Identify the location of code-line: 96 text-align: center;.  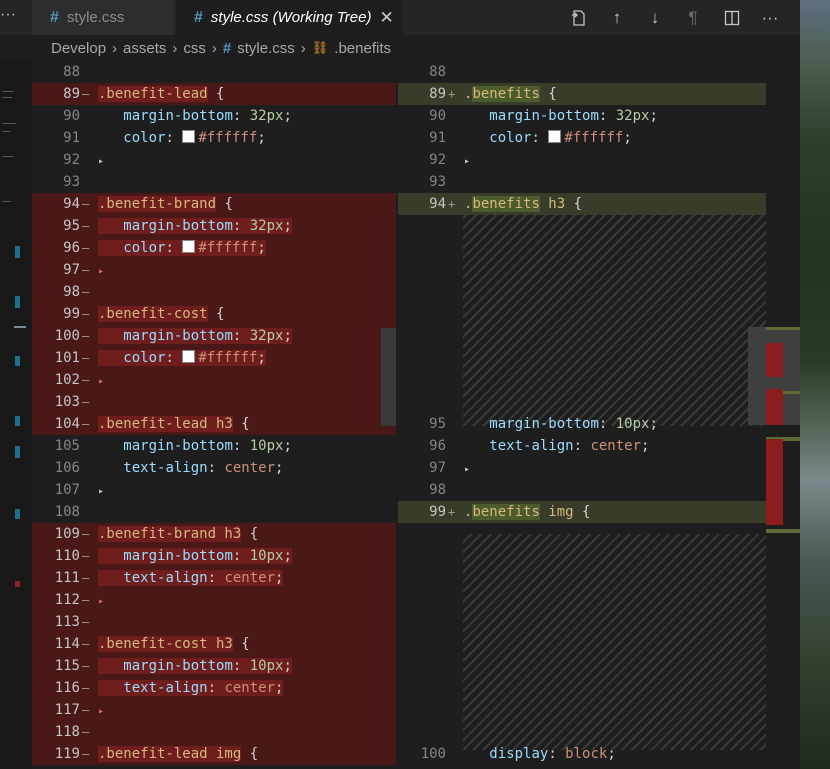
(582, 446).